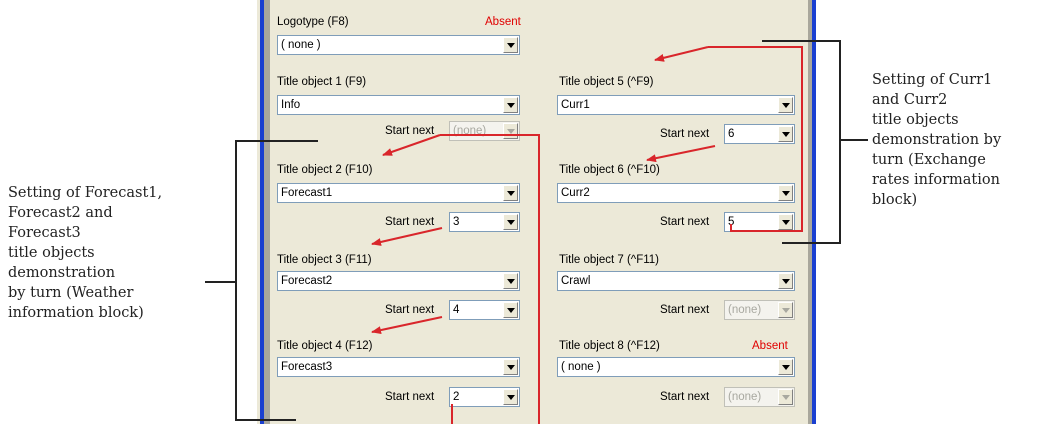 This screenshot has height=424, width=1047. What do you see at coordinates (398, 193) in the screenshot?
I see `title-object-2-select: Forecast1` at bounding box center [398, 193].